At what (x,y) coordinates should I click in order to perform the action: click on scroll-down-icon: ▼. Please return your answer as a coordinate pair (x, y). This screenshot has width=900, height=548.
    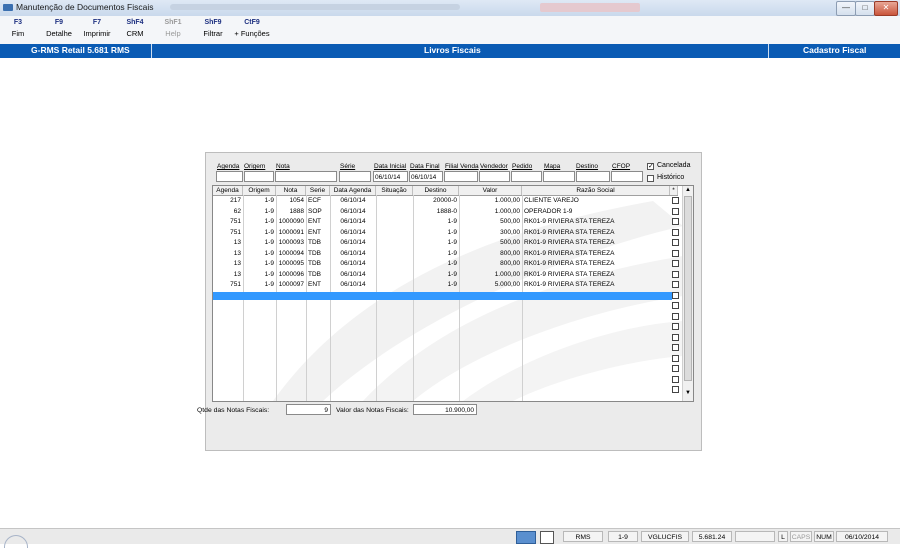
    Looking at the image, I should click on (688, 393).